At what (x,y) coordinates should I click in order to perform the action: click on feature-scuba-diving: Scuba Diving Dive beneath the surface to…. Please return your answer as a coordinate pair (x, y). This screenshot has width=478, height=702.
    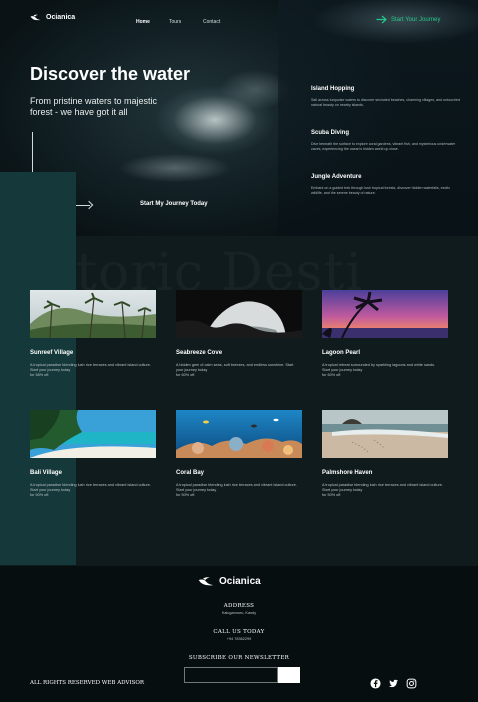
    Looking at the image, I should click on (386, 141).